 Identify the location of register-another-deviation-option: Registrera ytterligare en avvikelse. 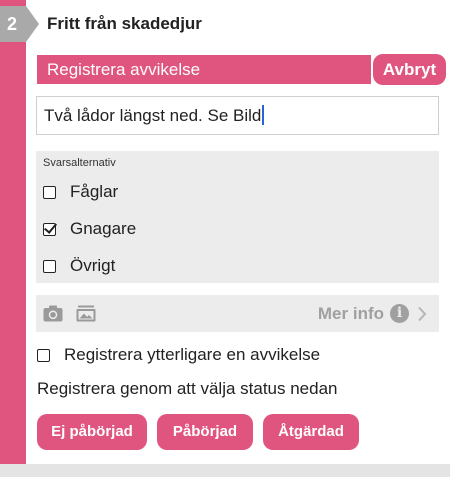
(178, 355).